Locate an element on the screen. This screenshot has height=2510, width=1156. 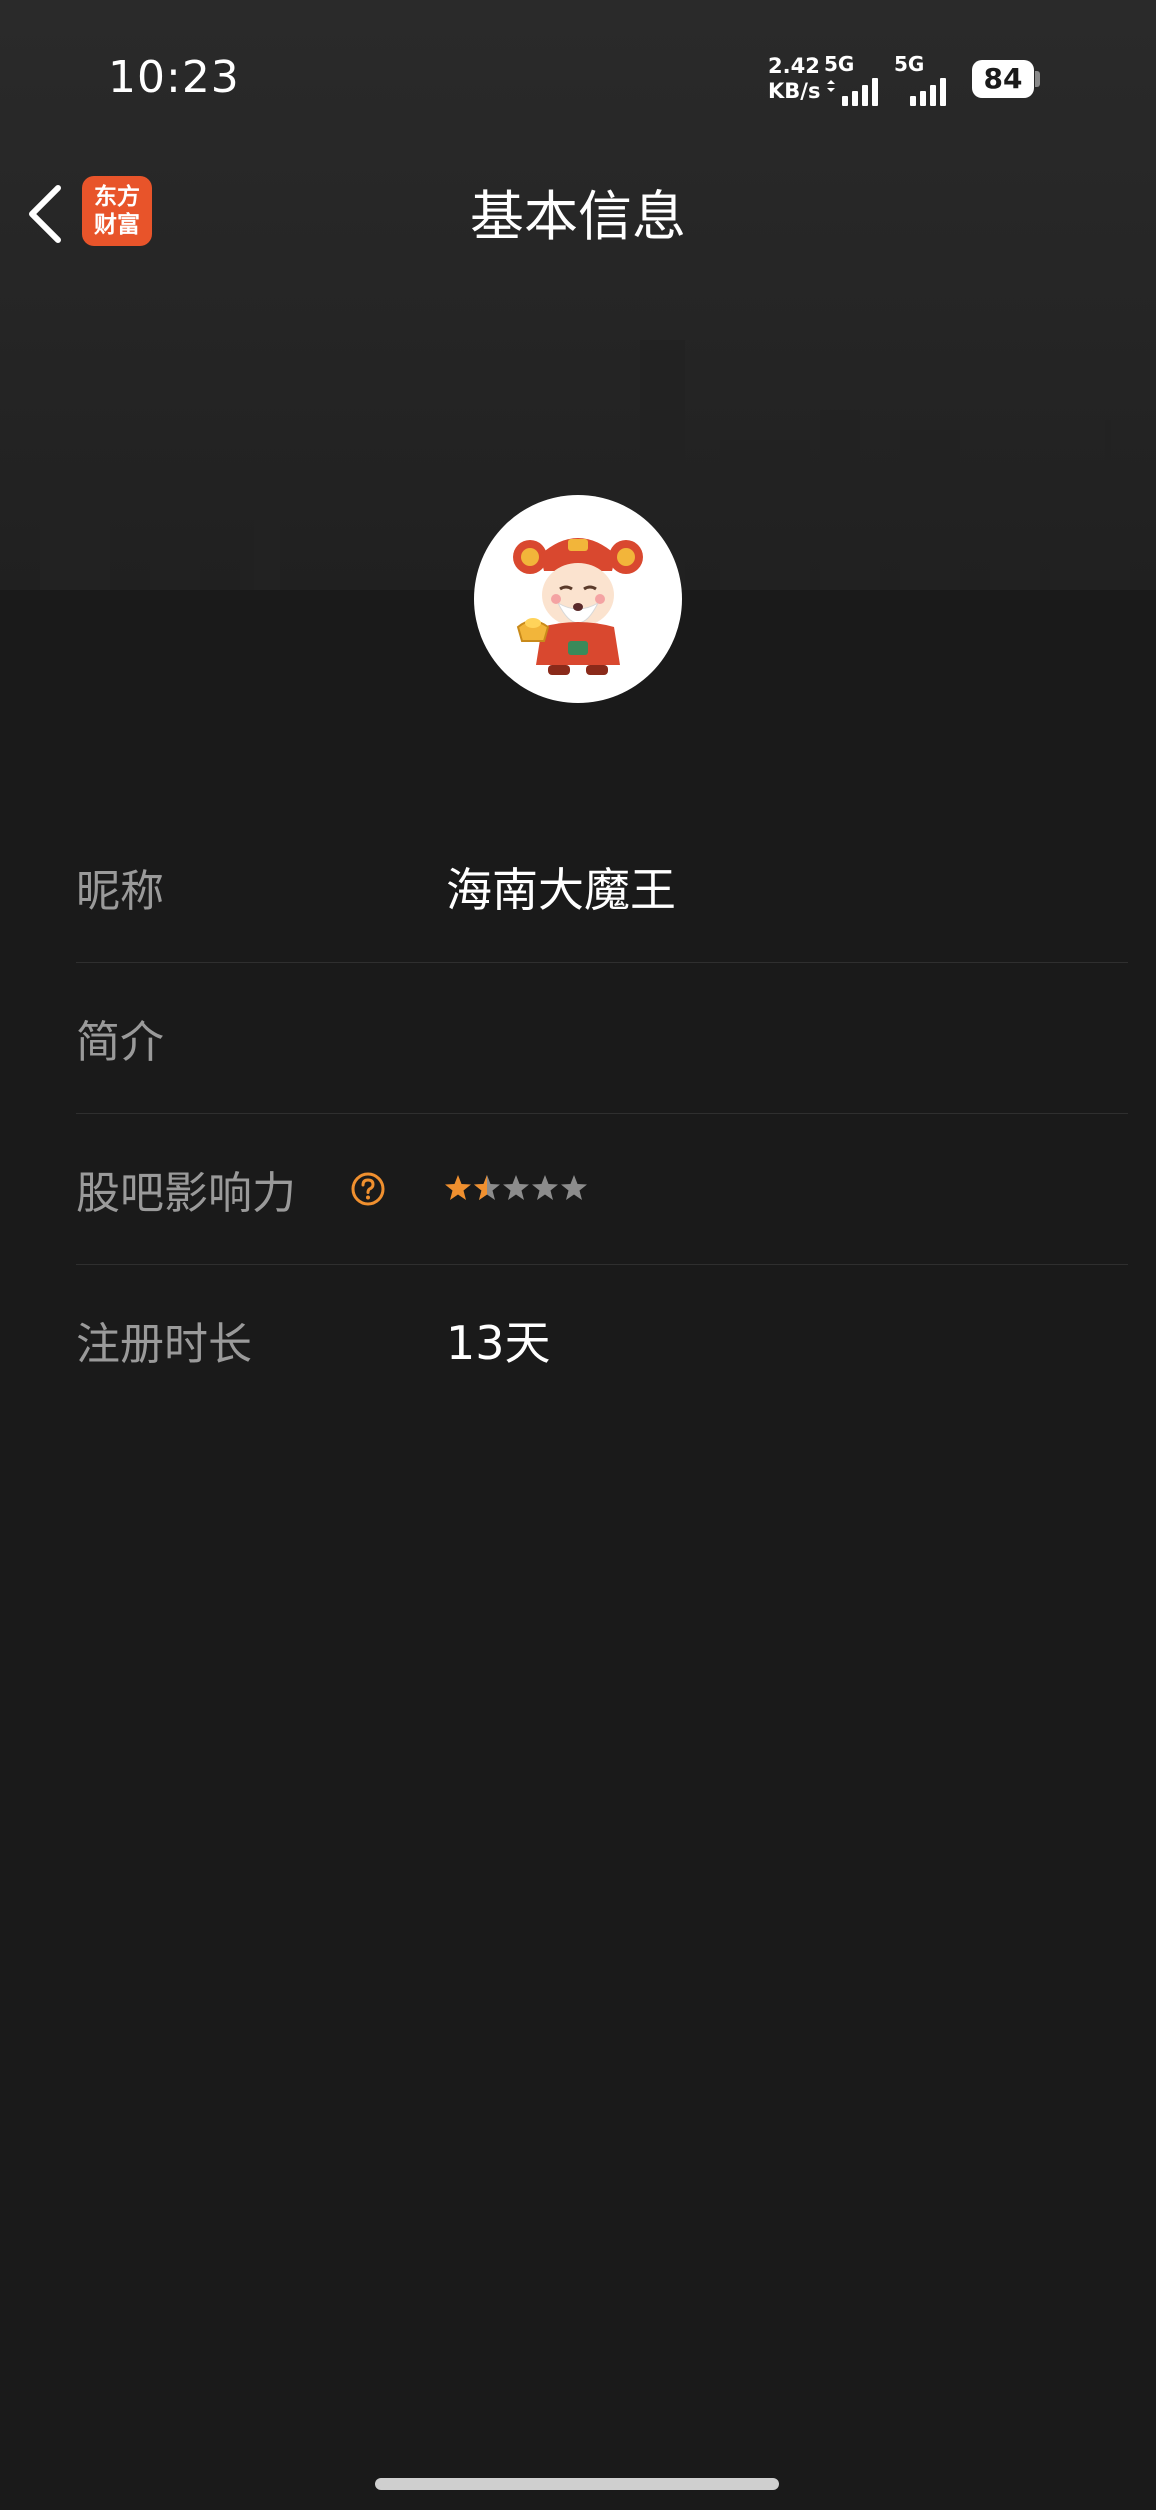
home-indicator is located at coordinates (577, 2484).